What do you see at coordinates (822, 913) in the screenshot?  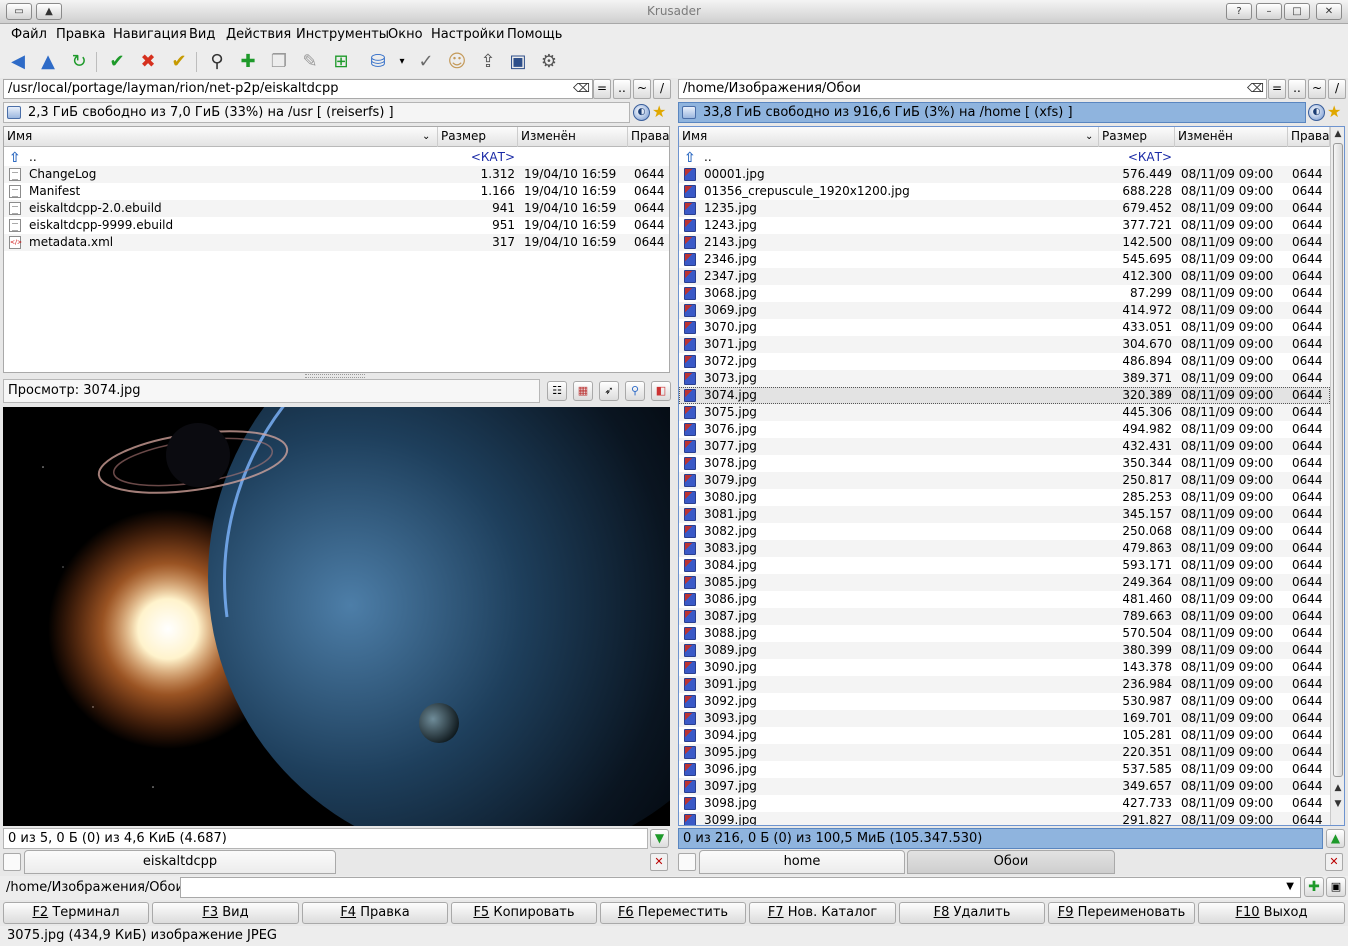 I see `fkey-f7: F7 Нов. Каталог` at bounding box center [822, 913].